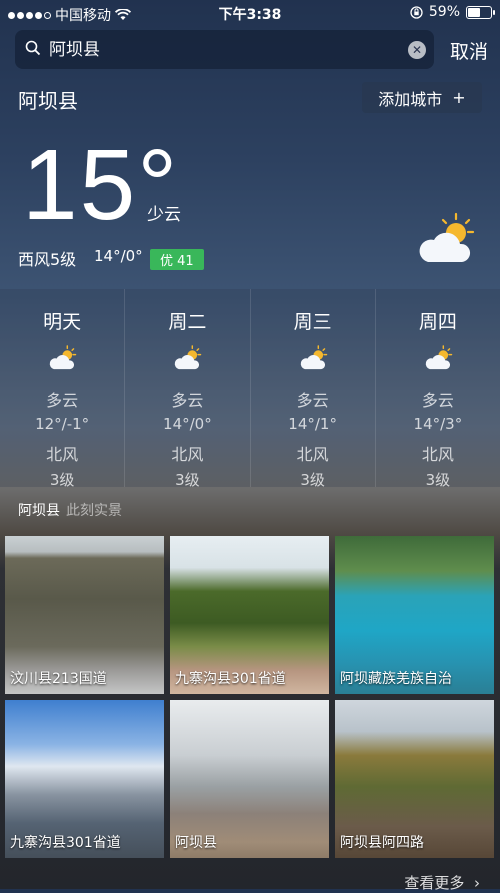 The image size is (500, 893). What do you see at coordinates (414, 779) in the screenshot?
I see `live-photo: 阿坝县阿四路` at bounding box center [414, 779].